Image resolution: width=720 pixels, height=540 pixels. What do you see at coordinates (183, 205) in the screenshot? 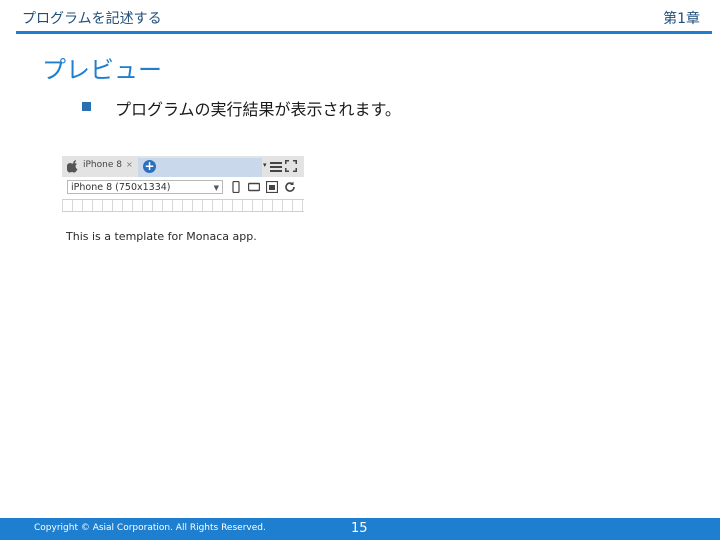
I see `ruler` at bounding box center [183, 205].